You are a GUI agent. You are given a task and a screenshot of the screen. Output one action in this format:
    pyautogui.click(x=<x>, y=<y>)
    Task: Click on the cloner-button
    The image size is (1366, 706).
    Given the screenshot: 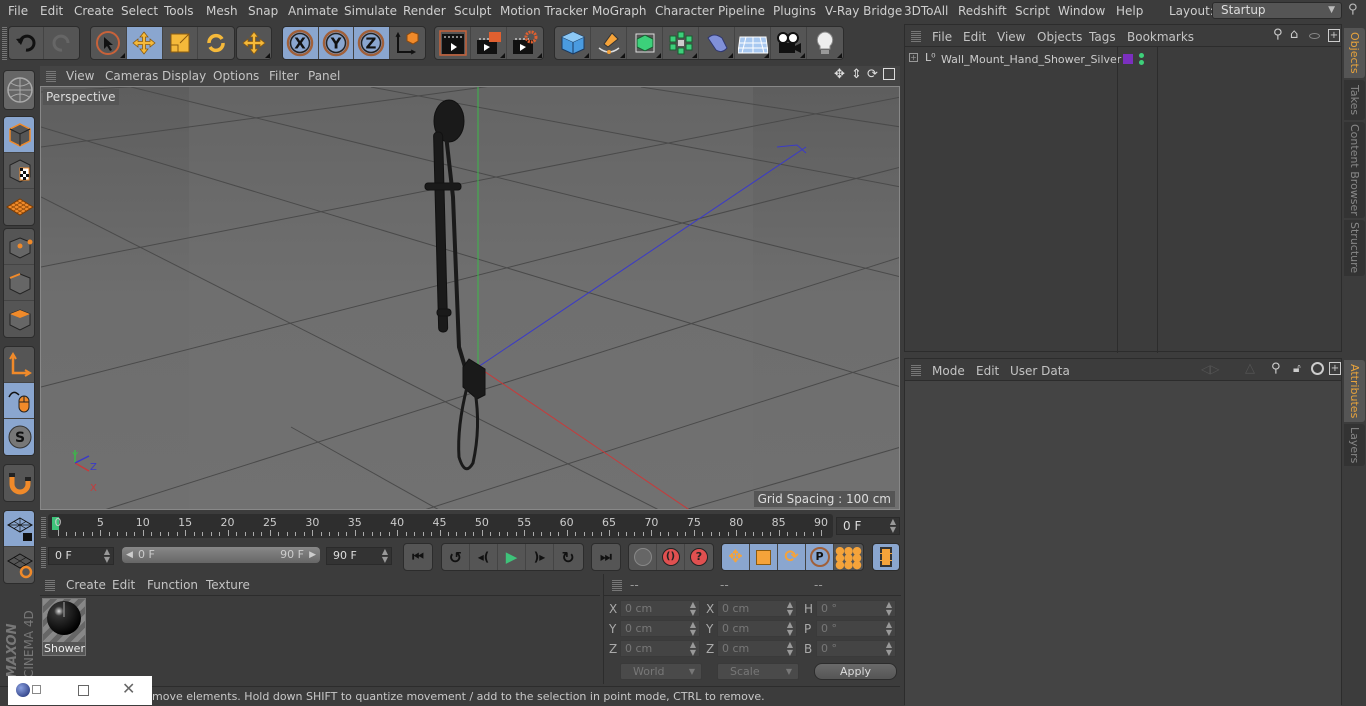 What is the action you would take?
    pyautogui.click(x=681, y=43)
    